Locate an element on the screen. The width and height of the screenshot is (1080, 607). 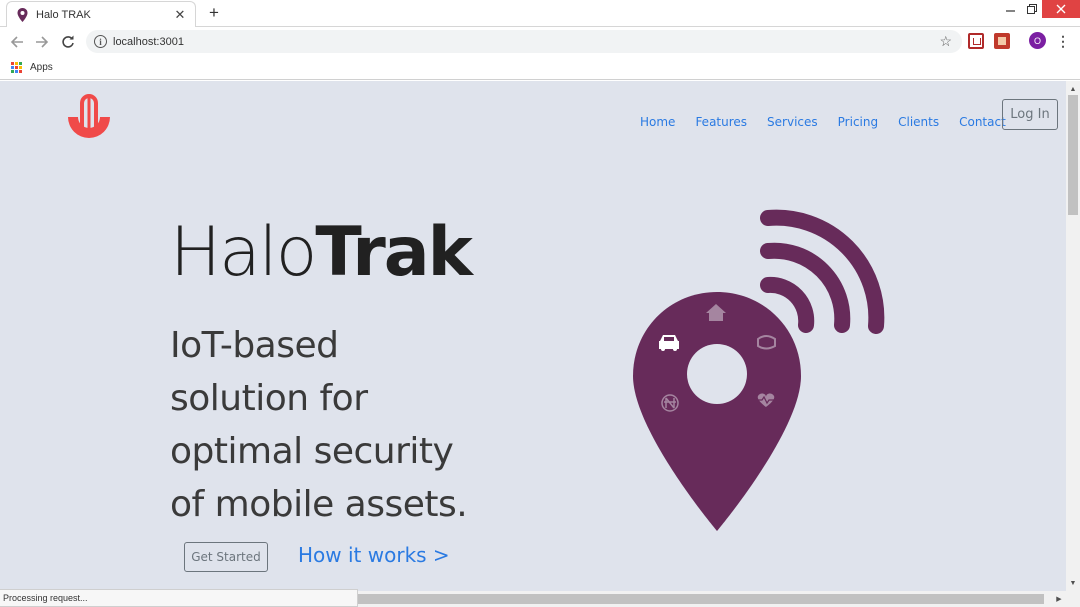
tagline-line: of mobile assets. is located at coordinates (319, 504).